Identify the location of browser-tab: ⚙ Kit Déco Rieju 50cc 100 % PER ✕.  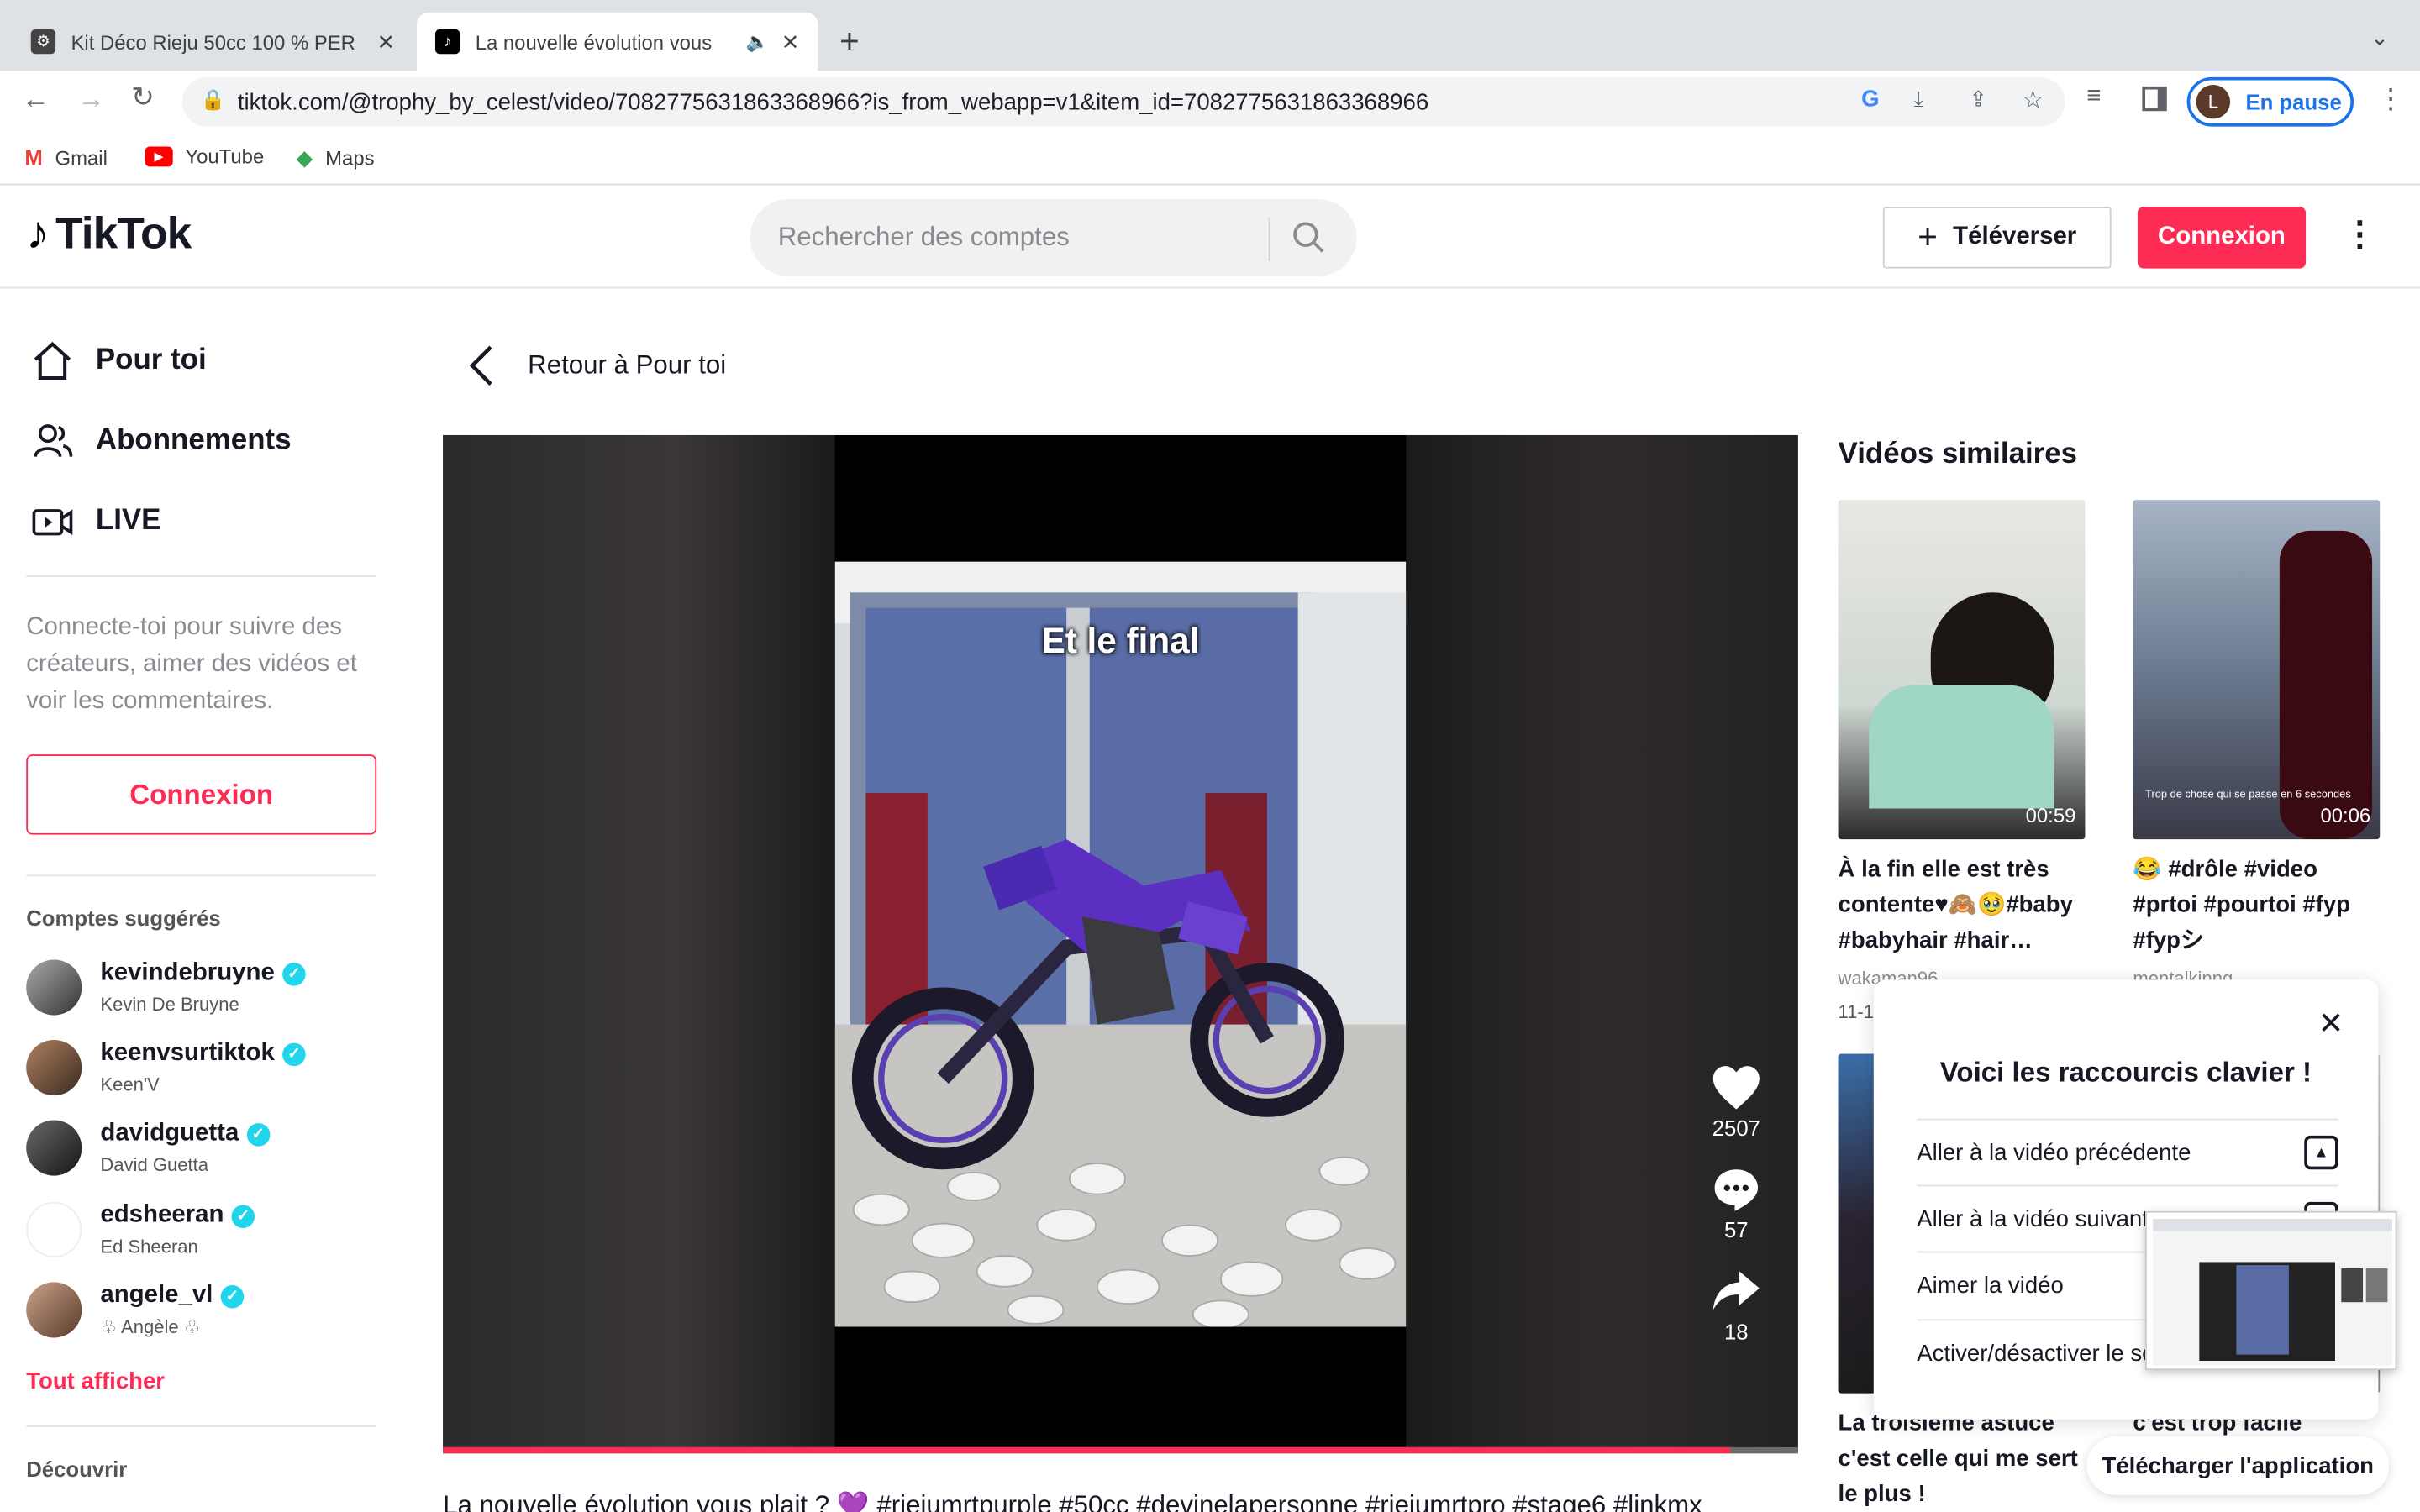
(214, 42).